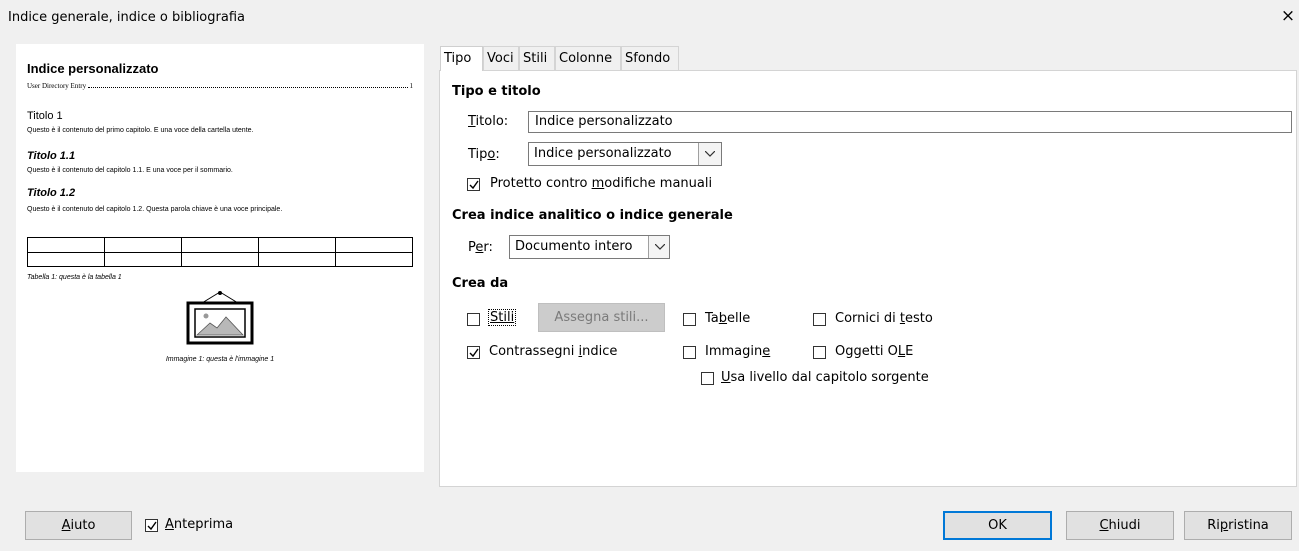 This screenshot has width=1299, height=551. Describe the element at coordinates (480, 283) in the screenshot. I see `section-crea-da: Crea da` at that location.